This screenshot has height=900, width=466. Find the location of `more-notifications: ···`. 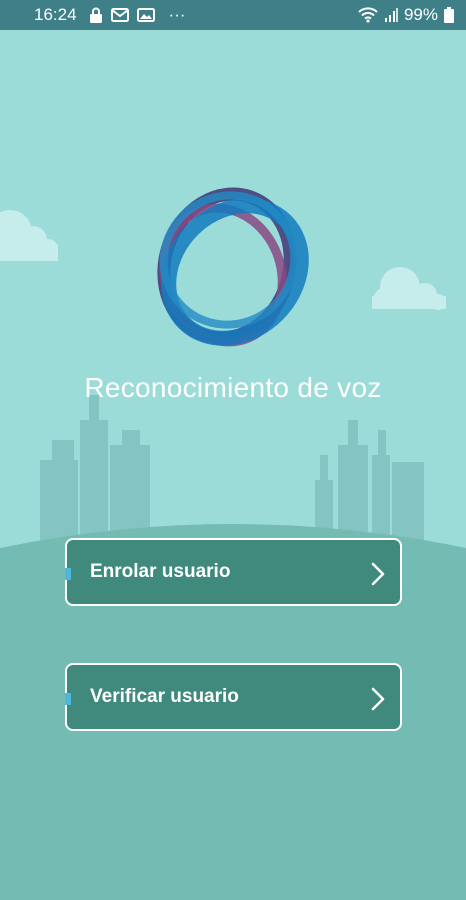

more-notifications: ··· is located at coordinates (177, 14).